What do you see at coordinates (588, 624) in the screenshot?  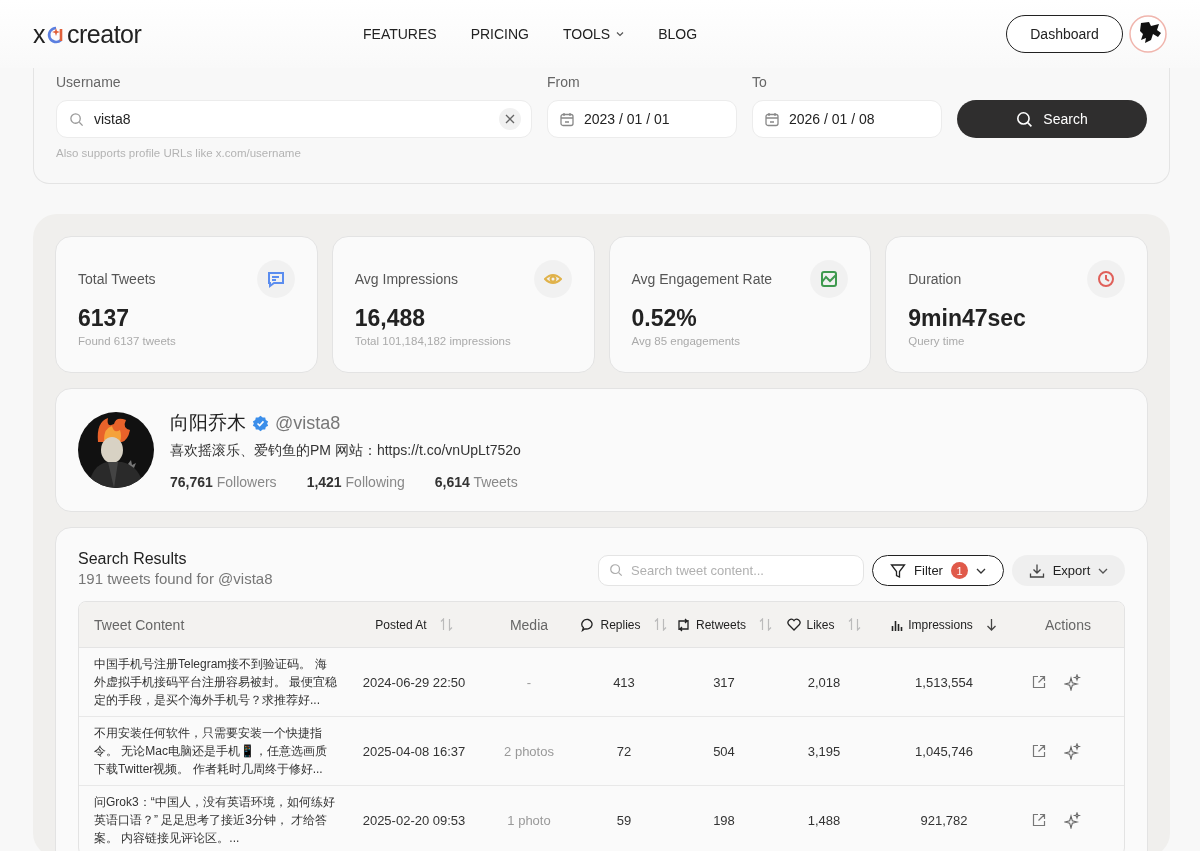 I see `comment-icon` at bounding box center [588, 624].